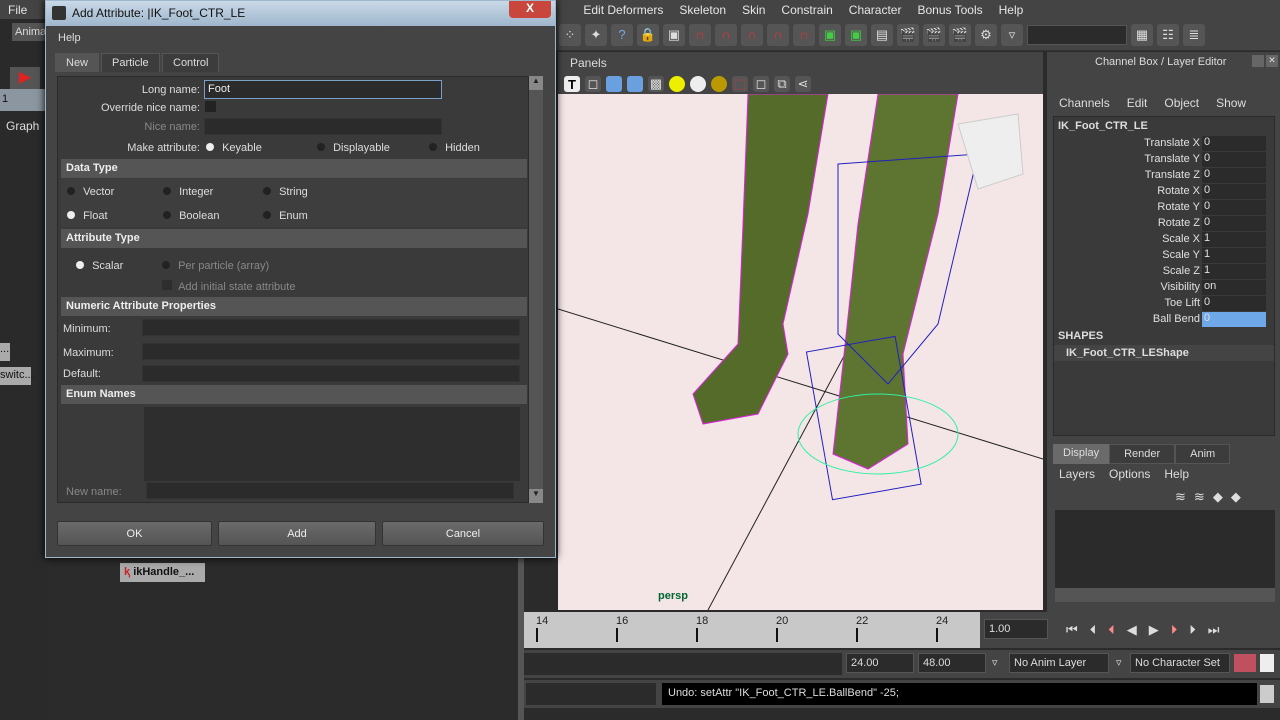  I want to click on menu-channels: Channels, so click(1084, 103).